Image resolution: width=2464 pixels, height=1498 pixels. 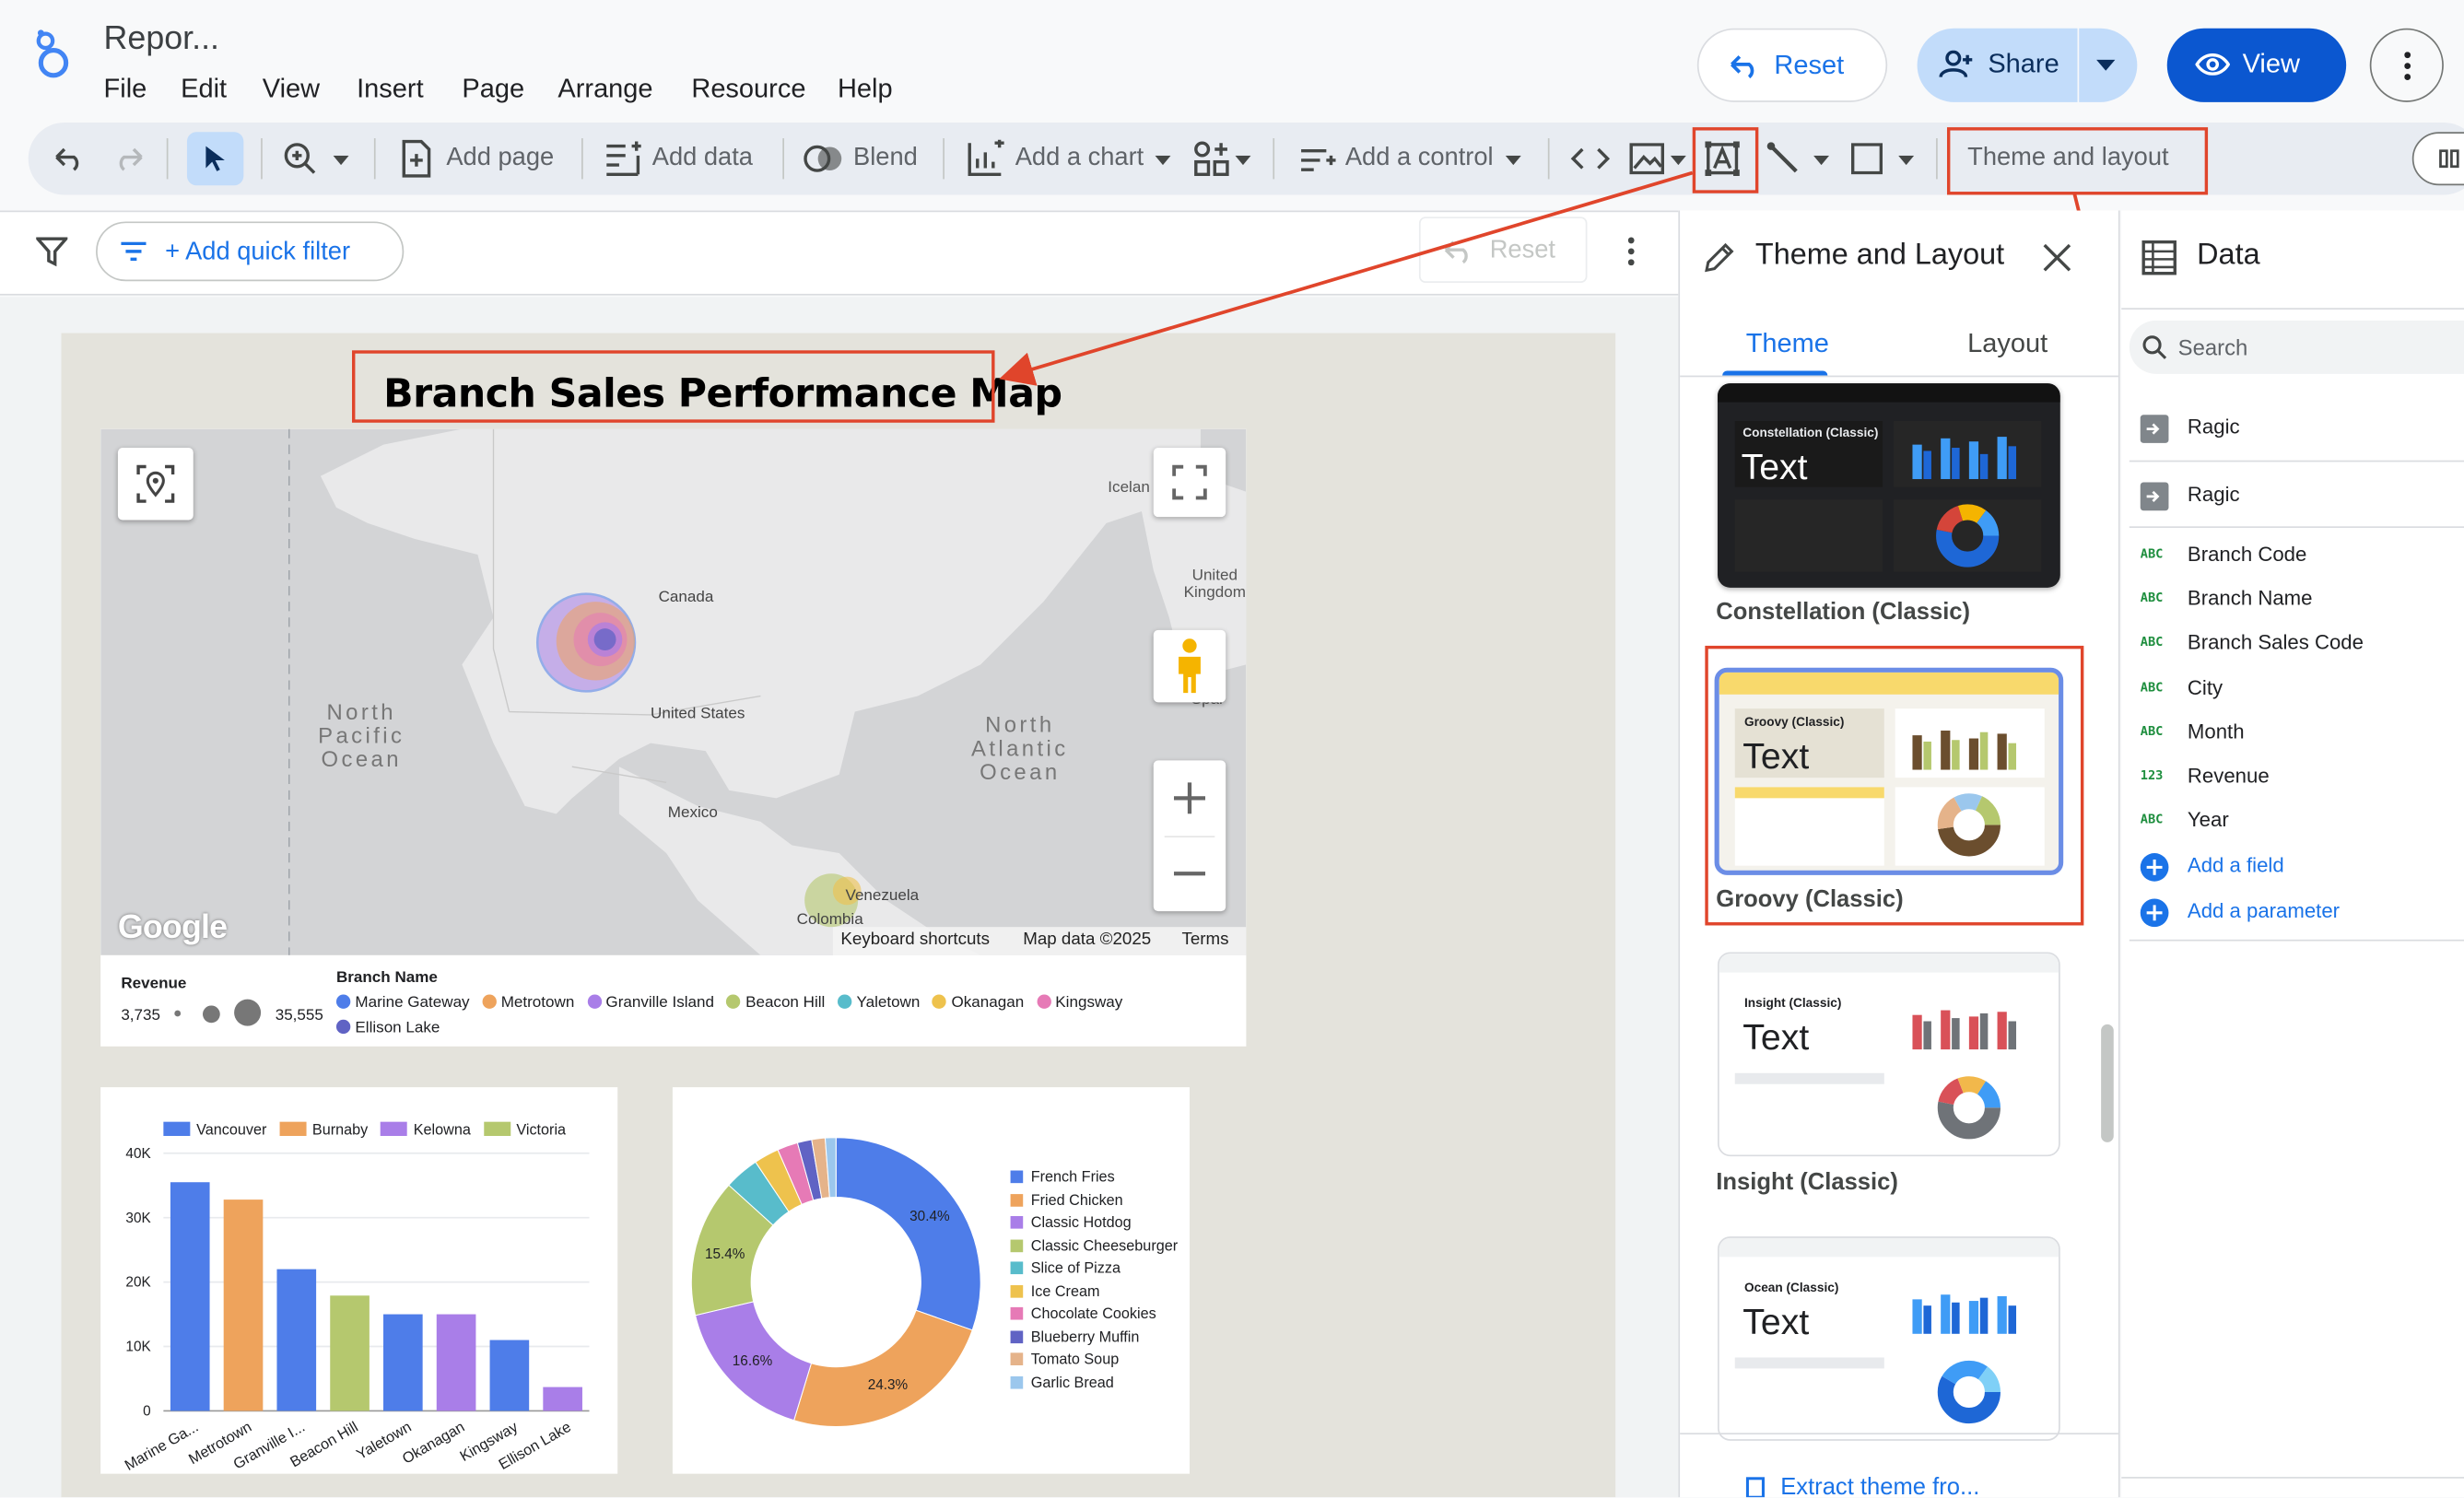 What do you see at coordinates (1189, 666) in the screenshot?
I see `street-view-pegman` at bounding box center [1189, 666].